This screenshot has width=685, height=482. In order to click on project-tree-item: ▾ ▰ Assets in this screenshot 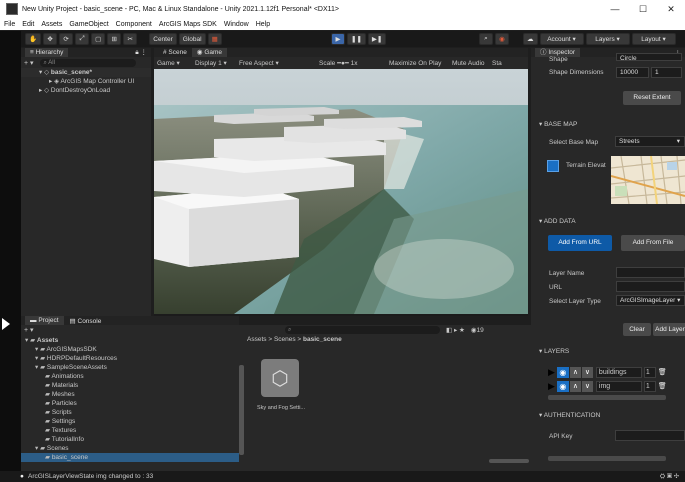, I will do `click(130, 340)`.